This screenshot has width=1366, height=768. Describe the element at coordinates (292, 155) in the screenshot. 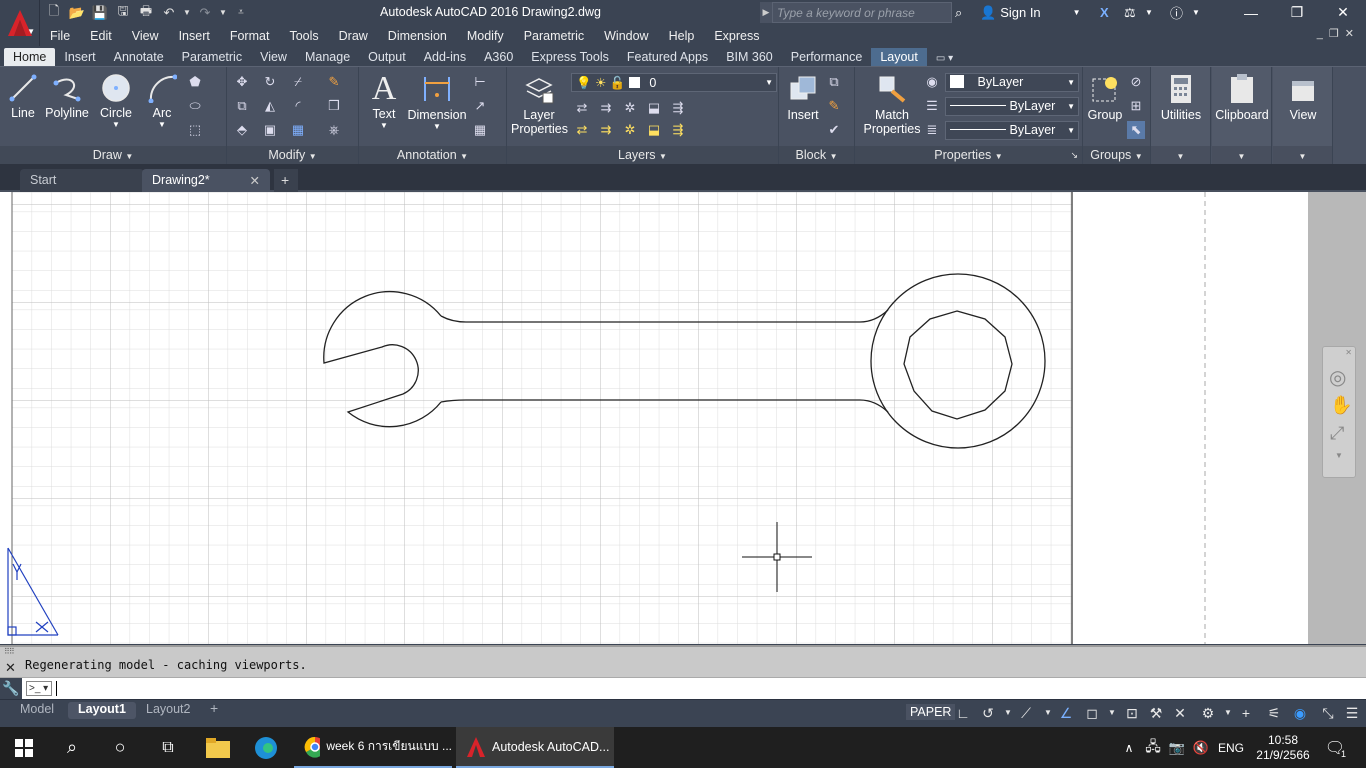

I see `modify-panel-title: Modify ▼` at that location.